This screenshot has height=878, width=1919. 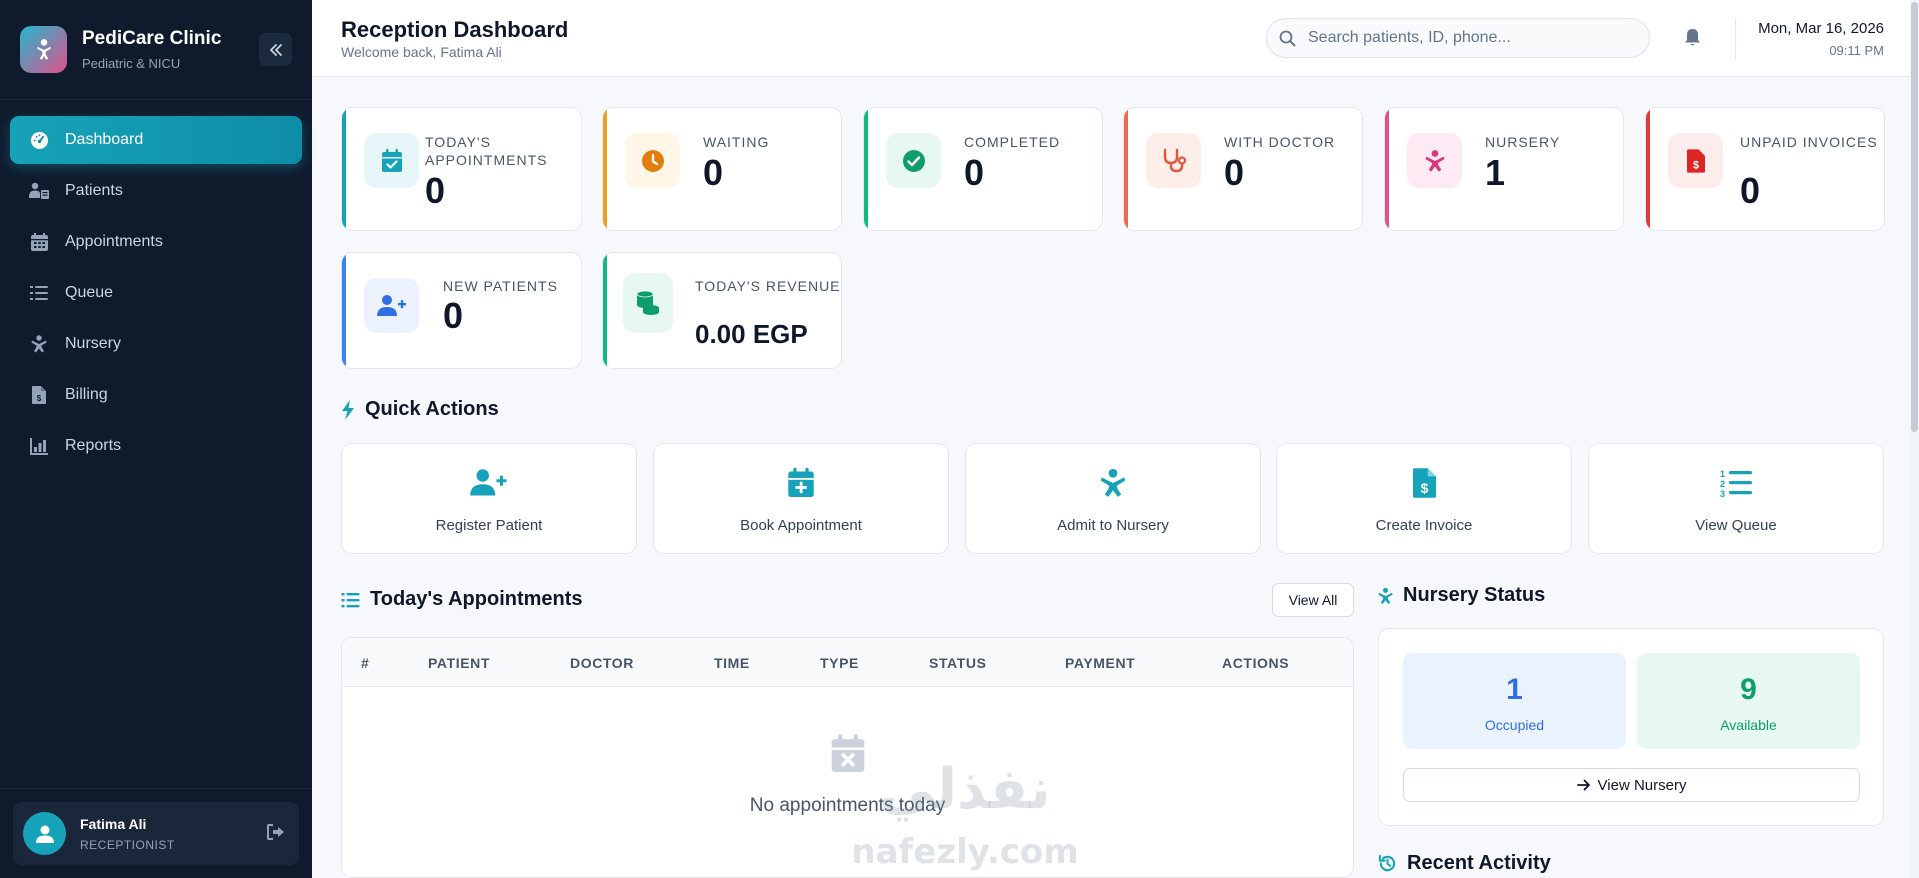 I want to click on quick-actions-heading: Quick Actions, so click(x=420, y=409).